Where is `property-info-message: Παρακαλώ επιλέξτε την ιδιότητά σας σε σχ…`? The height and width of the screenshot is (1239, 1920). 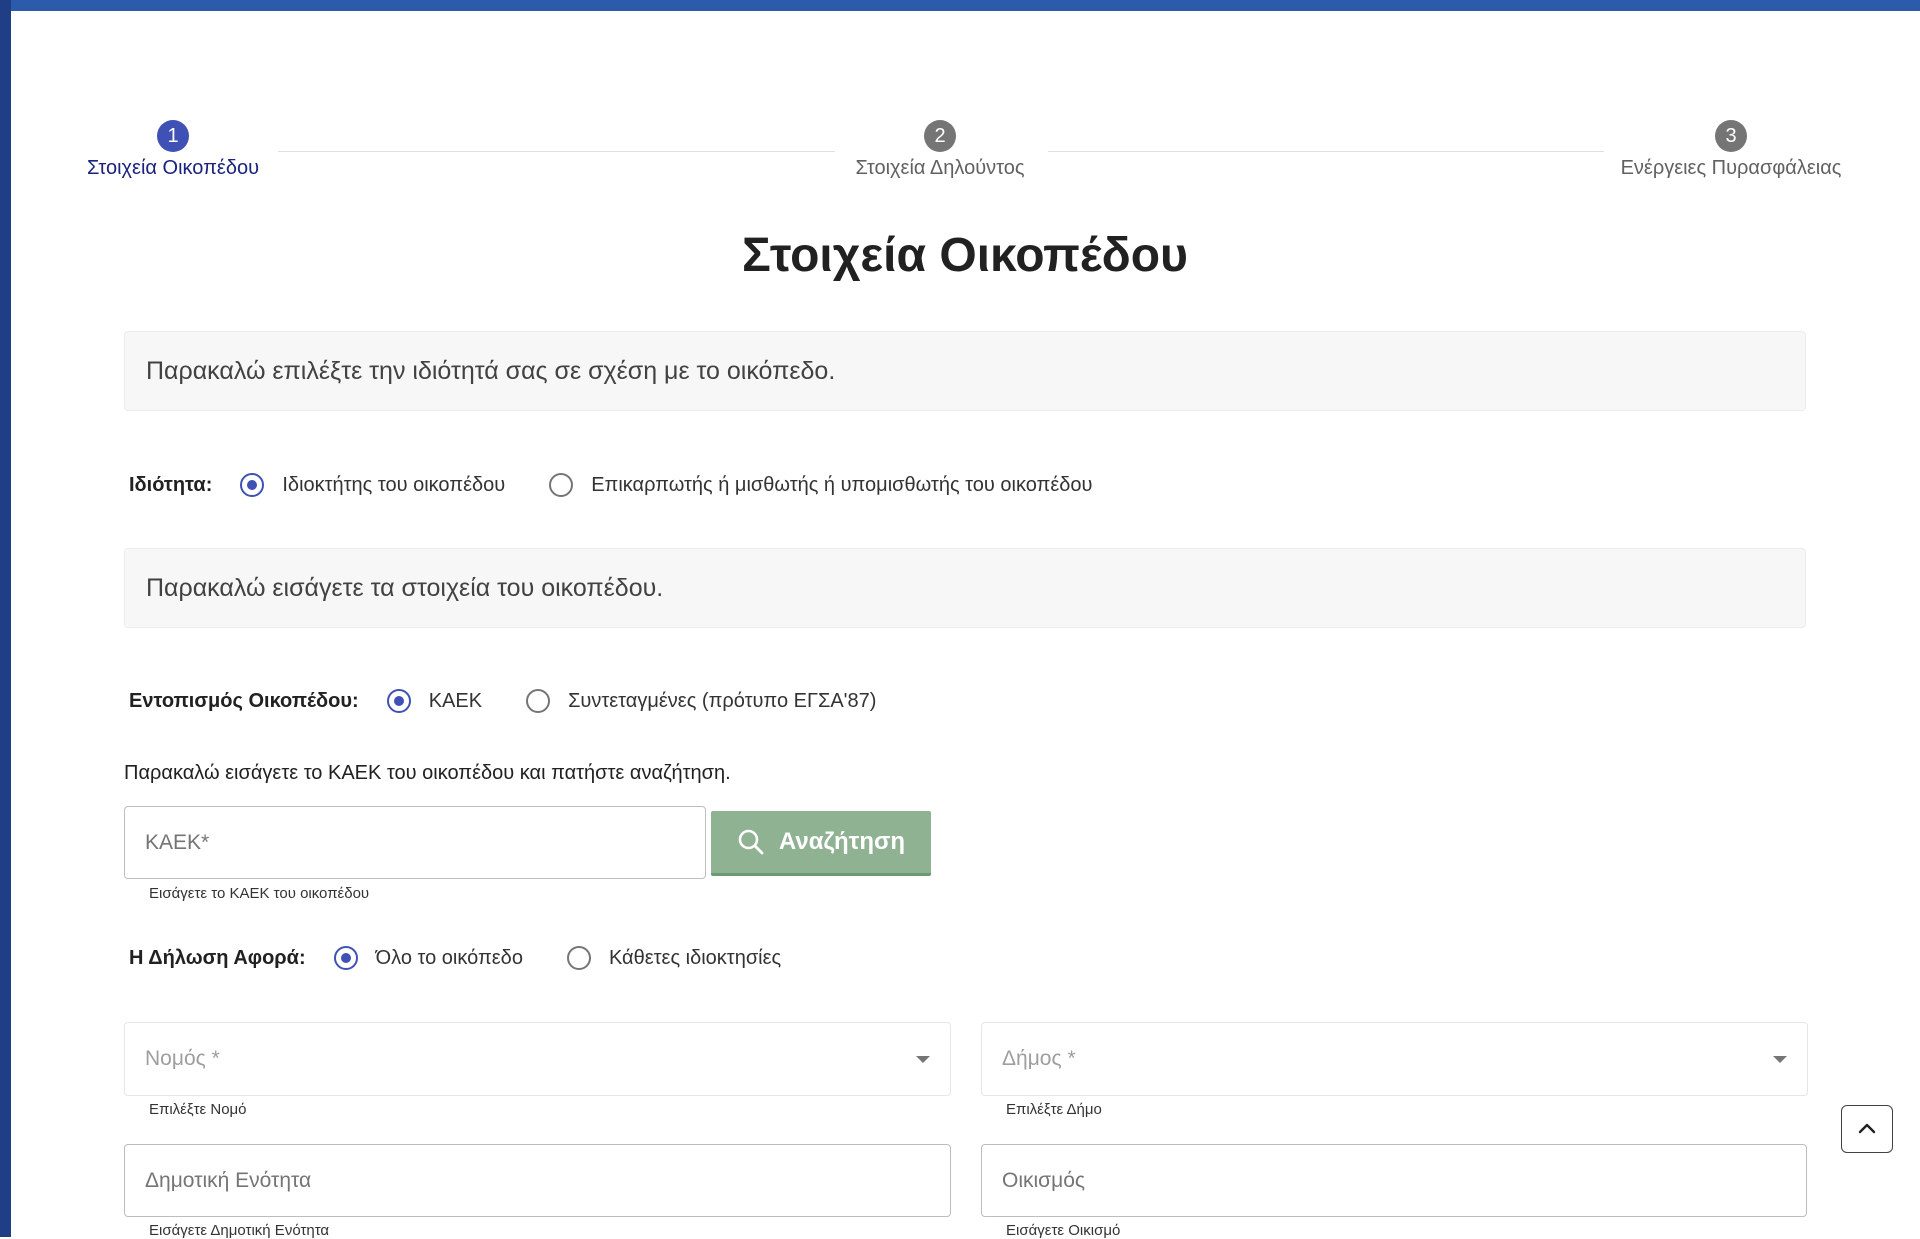 property-info-message: Παρακαλώ επιλέξτε την ιδιότητά σας σε σχ… is located at coordinates (965, 371).